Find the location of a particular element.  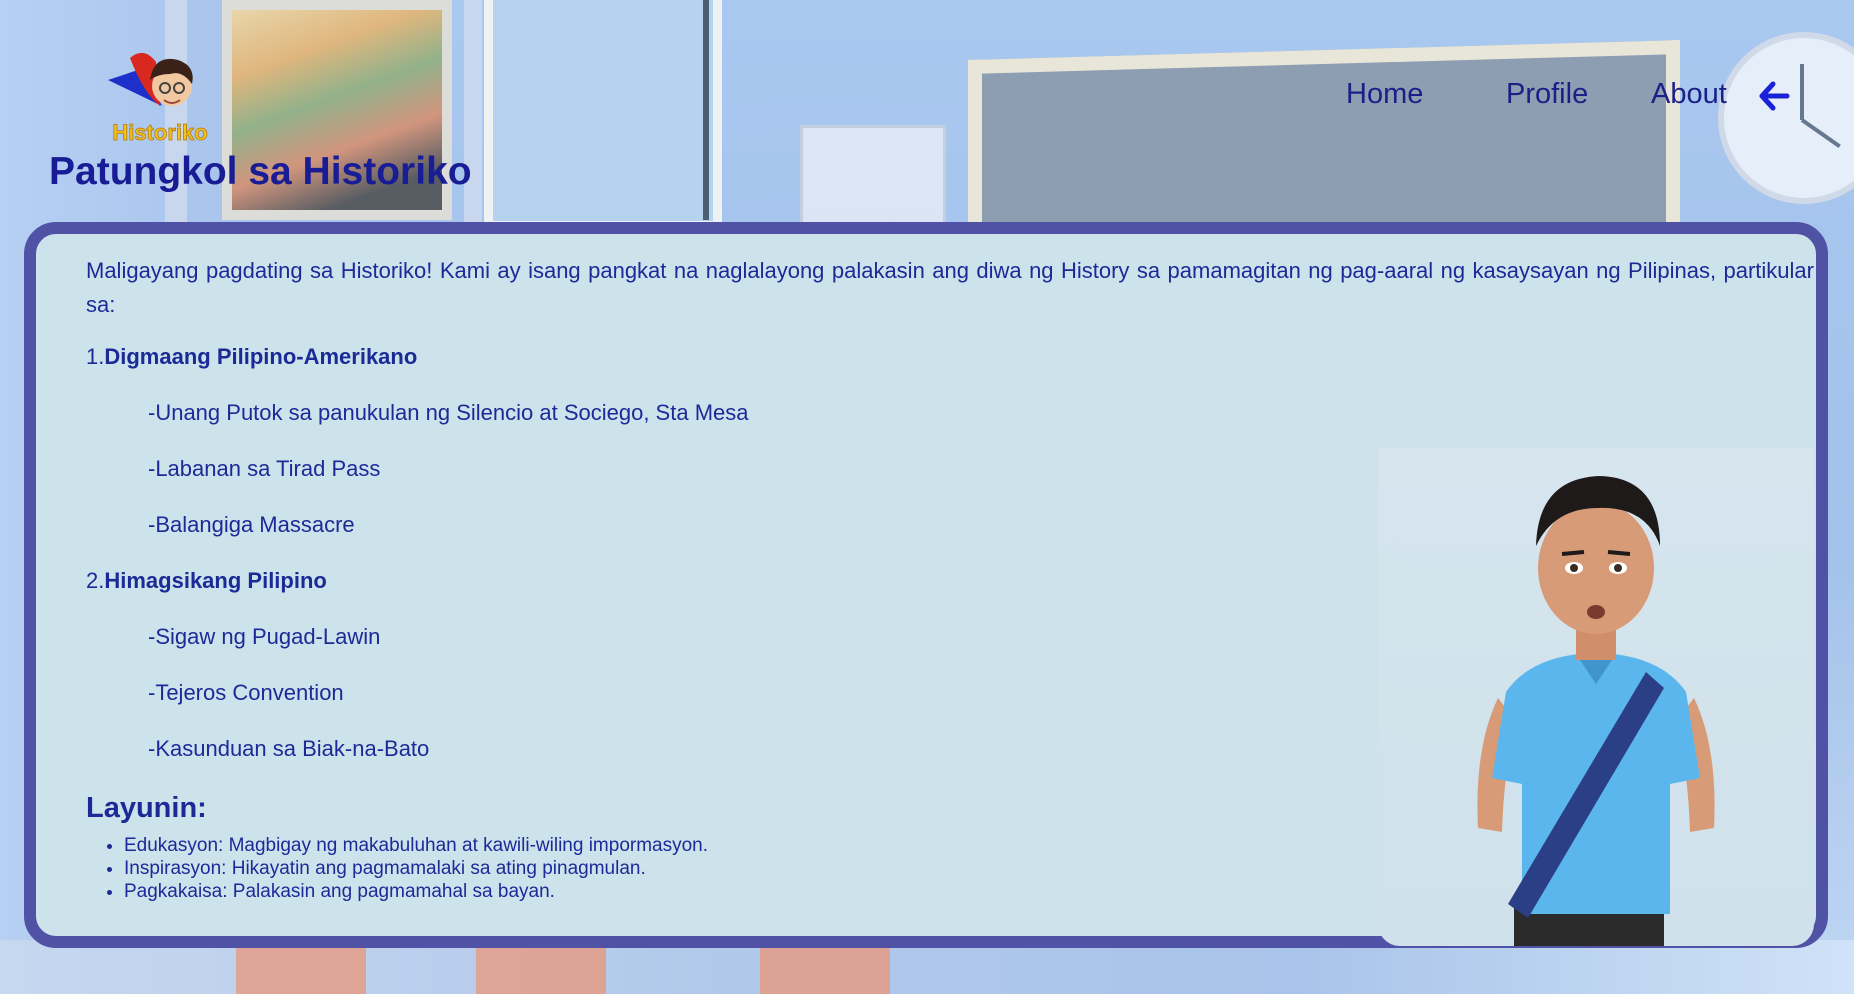

topic-item: -Balangiga Massacre is located at coordinates (251, 524).